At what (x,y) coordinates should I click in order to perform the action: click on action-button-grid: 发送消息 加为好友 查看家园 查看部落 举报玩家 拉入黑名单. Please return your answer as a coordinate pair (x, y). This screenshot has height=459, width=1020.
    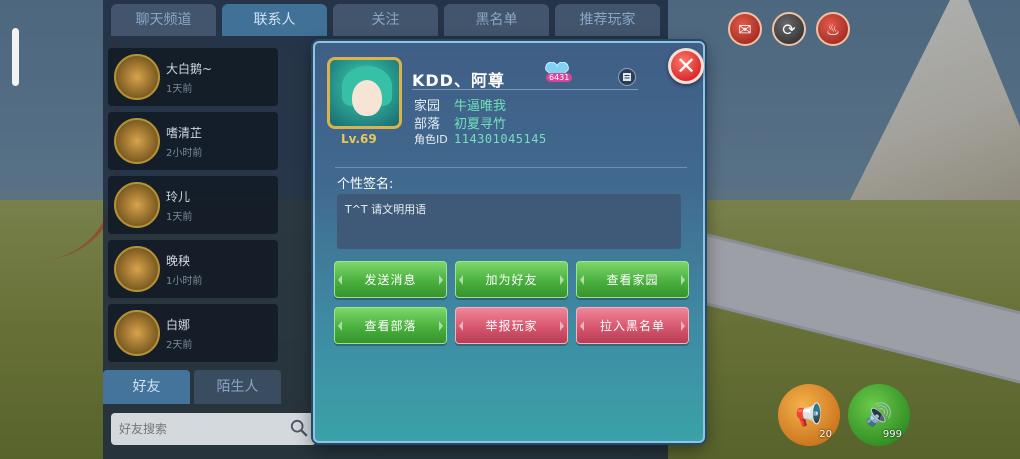
    Looking at the image, I should click on (511, 302).